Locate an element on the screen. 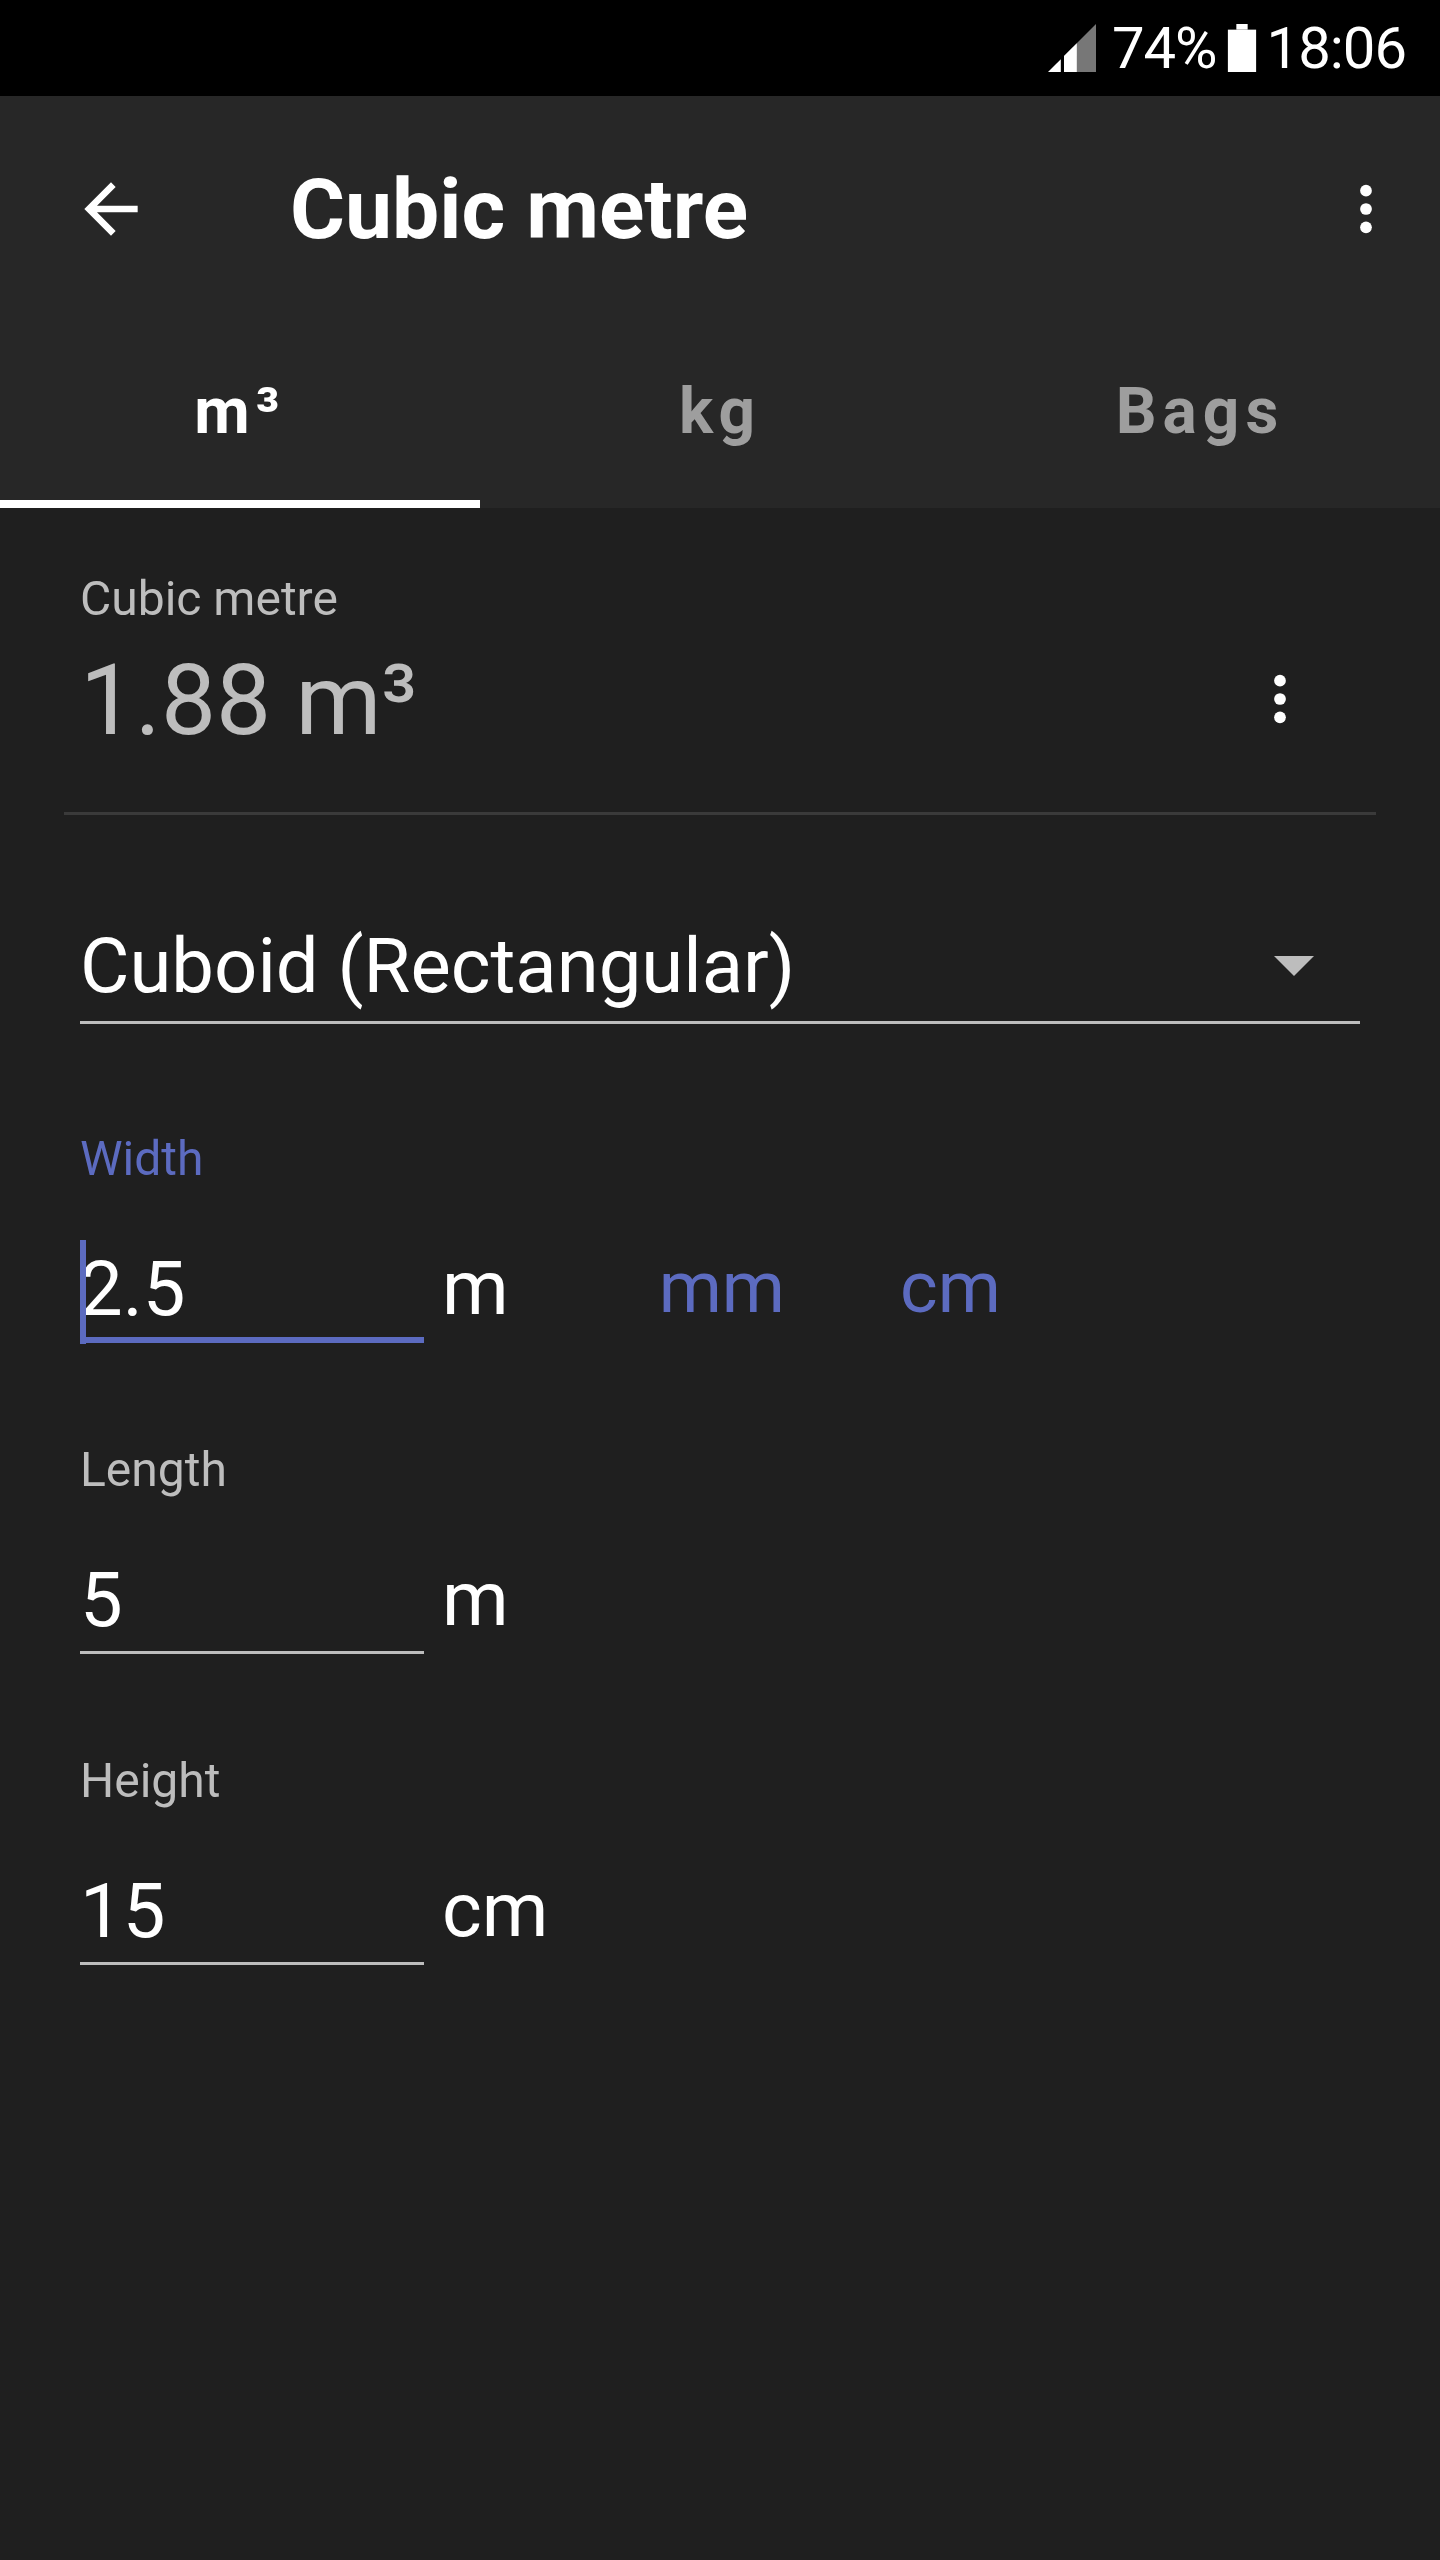 The width and height of the screenshot is (1440, 2560). signal-icon is located at coordinates (1071, 48).